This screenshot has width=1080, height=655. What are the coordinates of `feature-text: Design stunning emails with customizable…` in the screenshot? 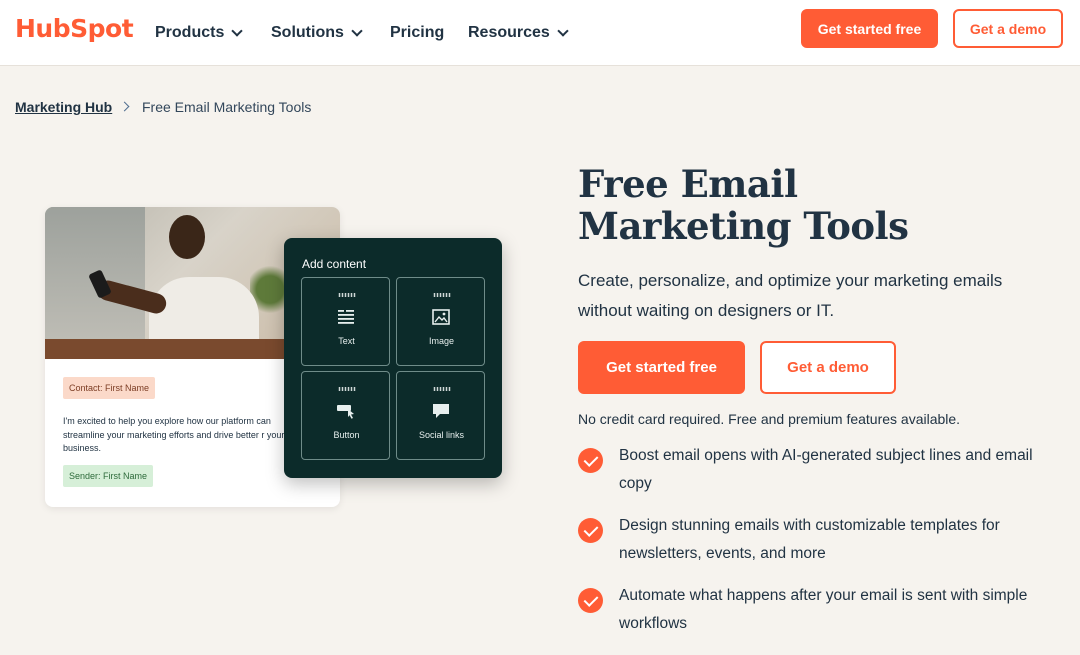 It's located at (809, 539).